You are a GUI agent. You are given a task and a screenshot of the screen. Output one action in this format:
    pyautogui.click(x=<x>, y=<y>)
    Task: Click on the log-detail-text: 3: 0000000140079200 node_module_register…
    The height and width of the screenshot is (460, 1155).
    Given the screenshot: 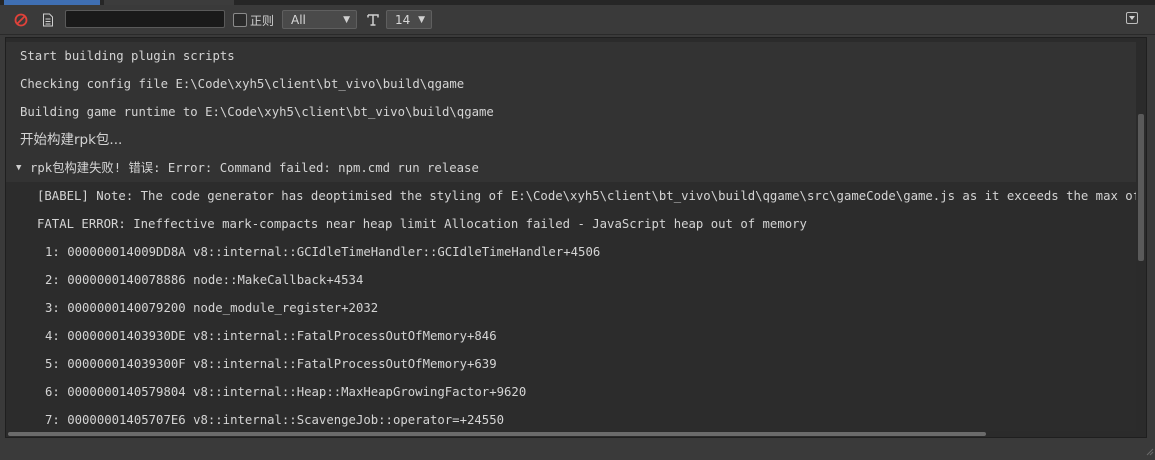 What is the action you would take?
    pyautogui.click(x=212, y=308)
    